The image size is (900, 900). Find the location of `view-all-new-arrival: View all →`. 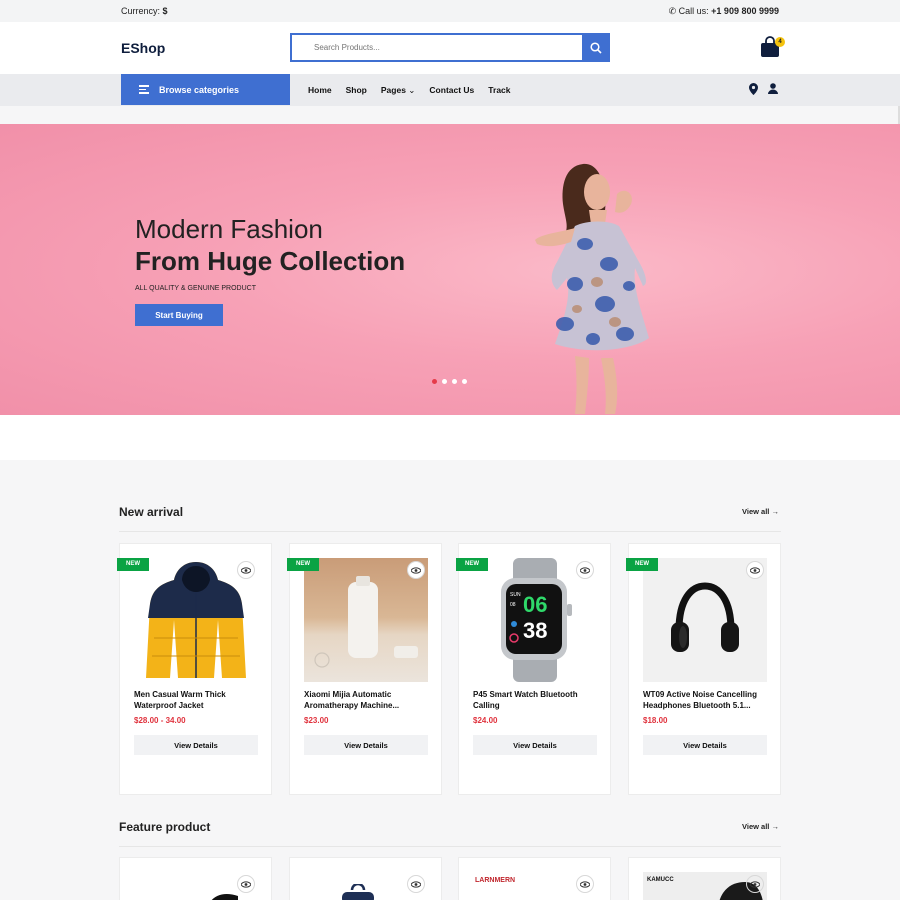

view-all-new-arrival: View all → is located at coordinates (760, 511).